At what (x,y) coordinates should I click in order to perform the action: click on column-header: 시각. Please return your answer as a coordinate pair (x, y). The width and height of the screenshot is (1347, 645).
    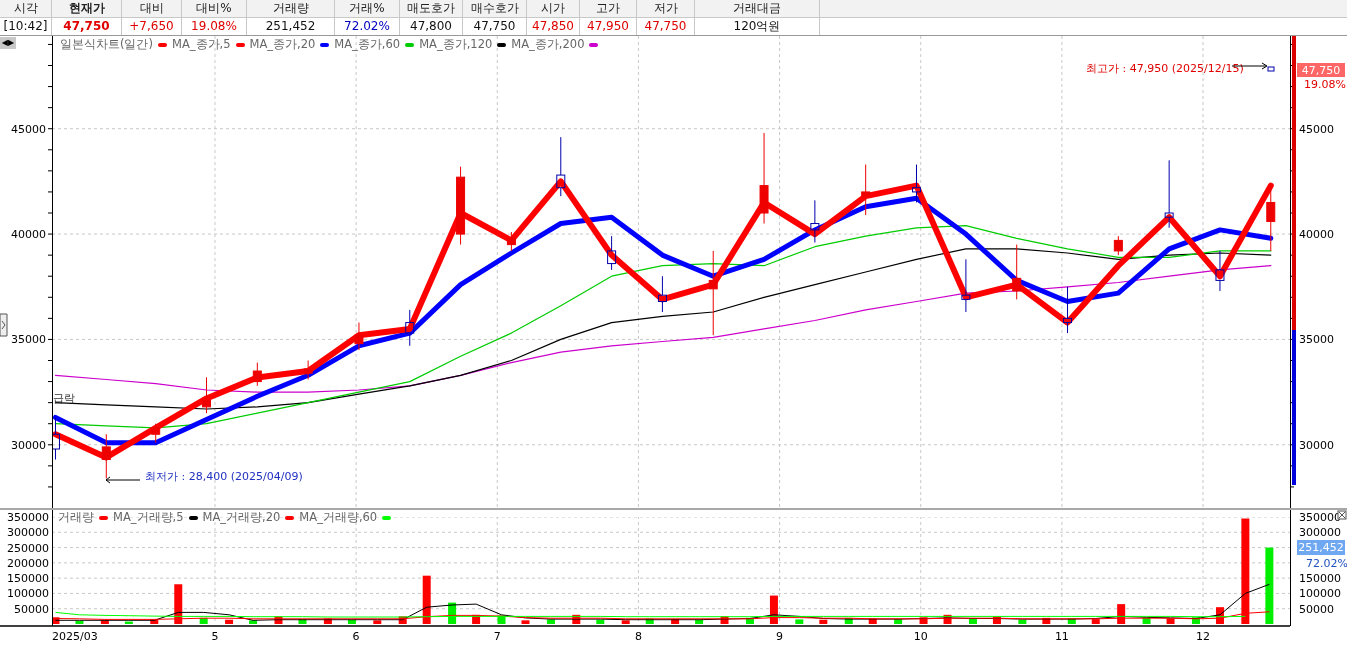
    Looking at the image, I should click on (26, 9).